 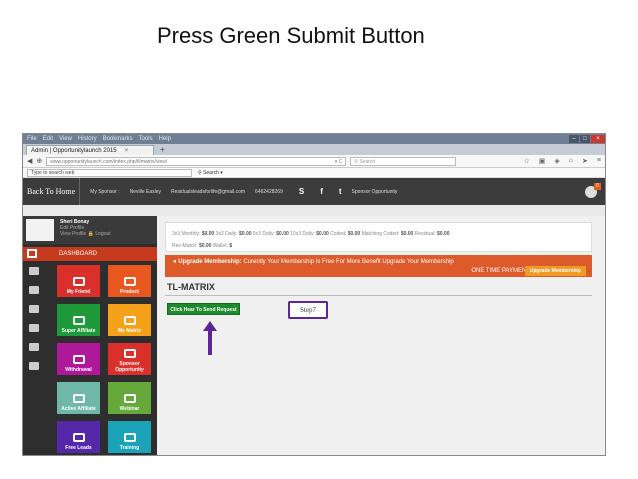 What do you see at coordinates (308, 310) in the screenshot?
I see `step-label: Step7` at bounding box center [308, 310].